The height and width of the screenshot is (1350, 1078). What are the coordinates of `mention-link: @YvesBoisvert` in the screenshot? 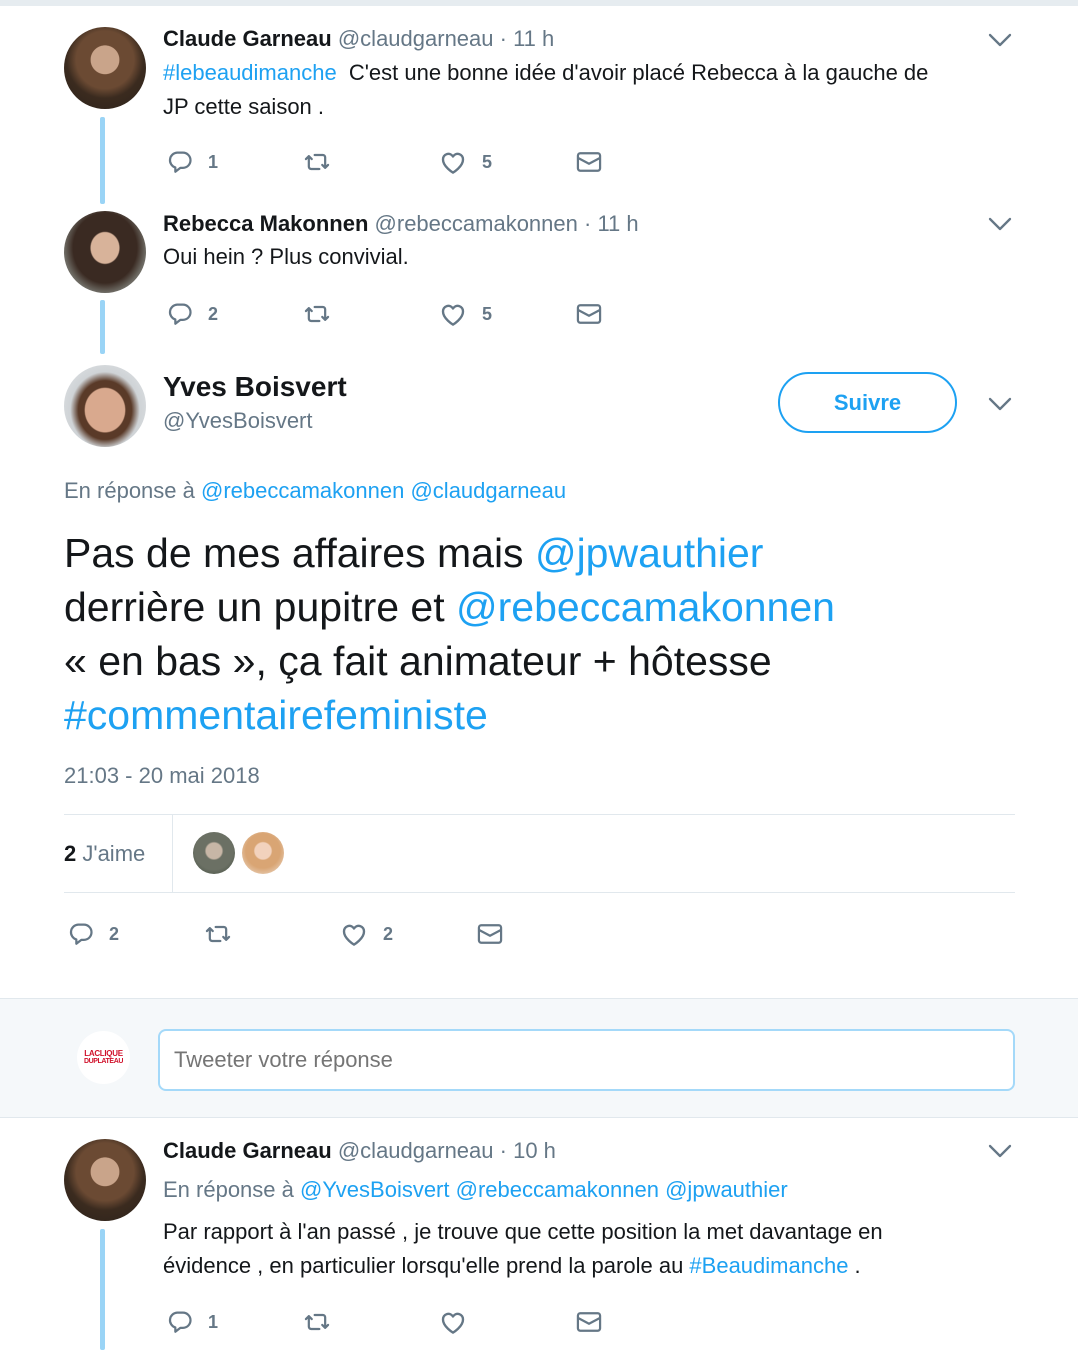 It's located at (375, 1189).